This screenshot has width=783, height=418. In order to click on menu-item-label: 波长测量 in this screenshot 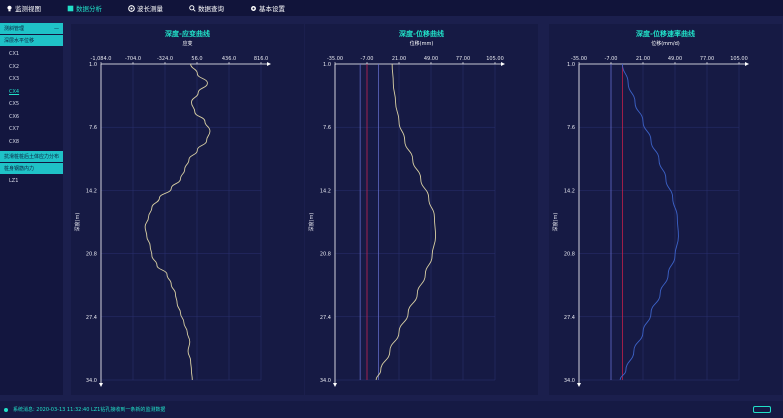, I will do `click(150, 9)`.